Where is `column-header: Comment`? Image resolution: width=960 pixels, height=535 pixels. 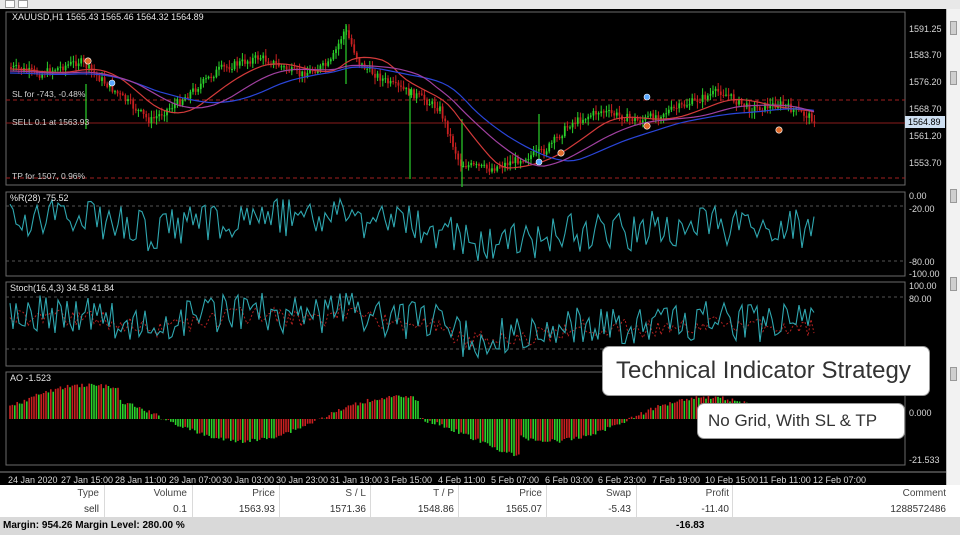
column-header: Comment is located at coordinates (839, 493).